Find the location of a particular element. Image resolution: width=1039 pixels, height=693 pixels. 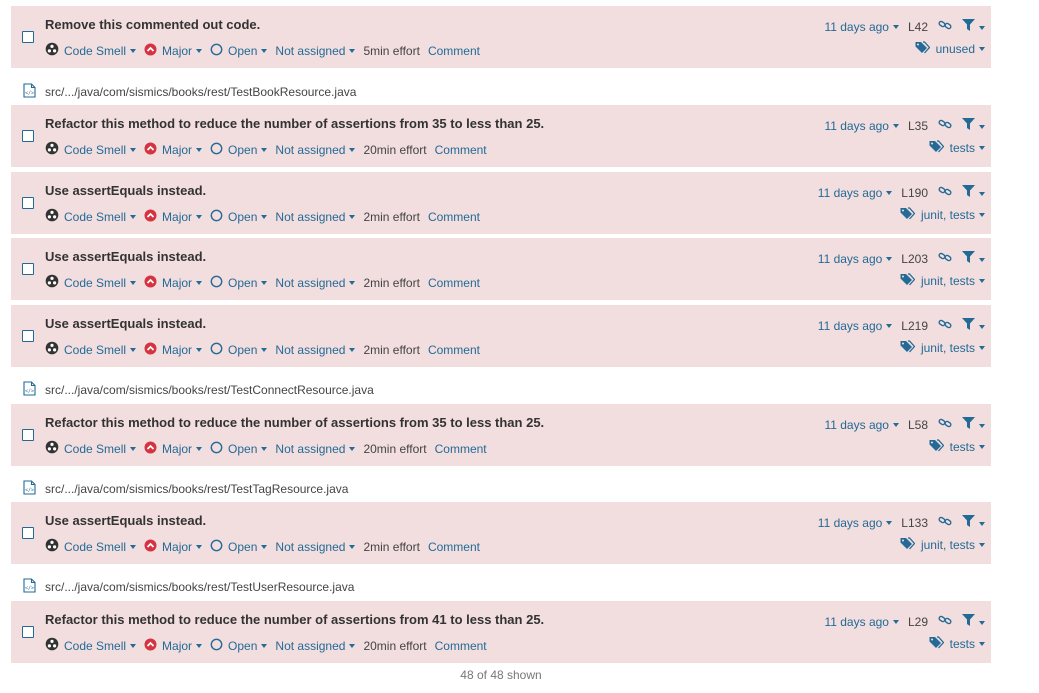

issue-message: Remove this commented out code. is located at coordinates (152, 24).